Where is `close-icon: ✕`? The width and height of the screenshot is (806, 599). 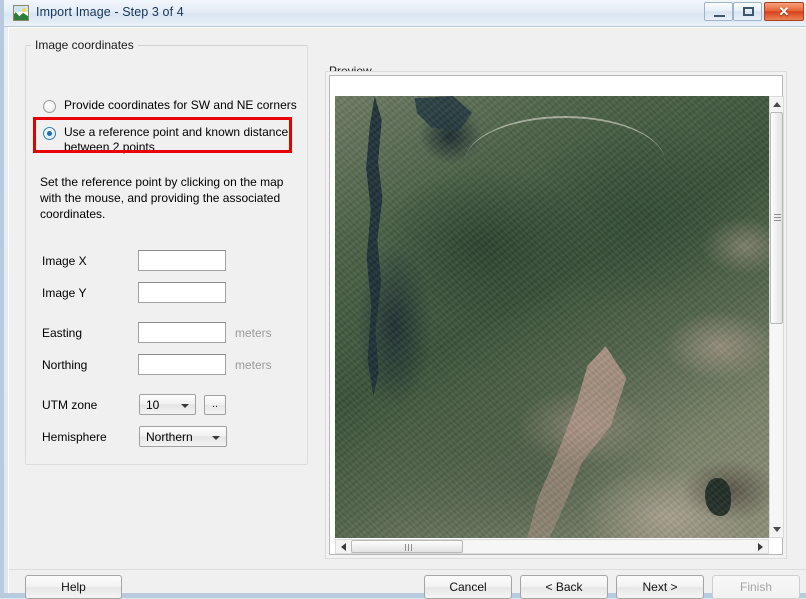 close-icon: ✕ is located at coordinates (784, 11).